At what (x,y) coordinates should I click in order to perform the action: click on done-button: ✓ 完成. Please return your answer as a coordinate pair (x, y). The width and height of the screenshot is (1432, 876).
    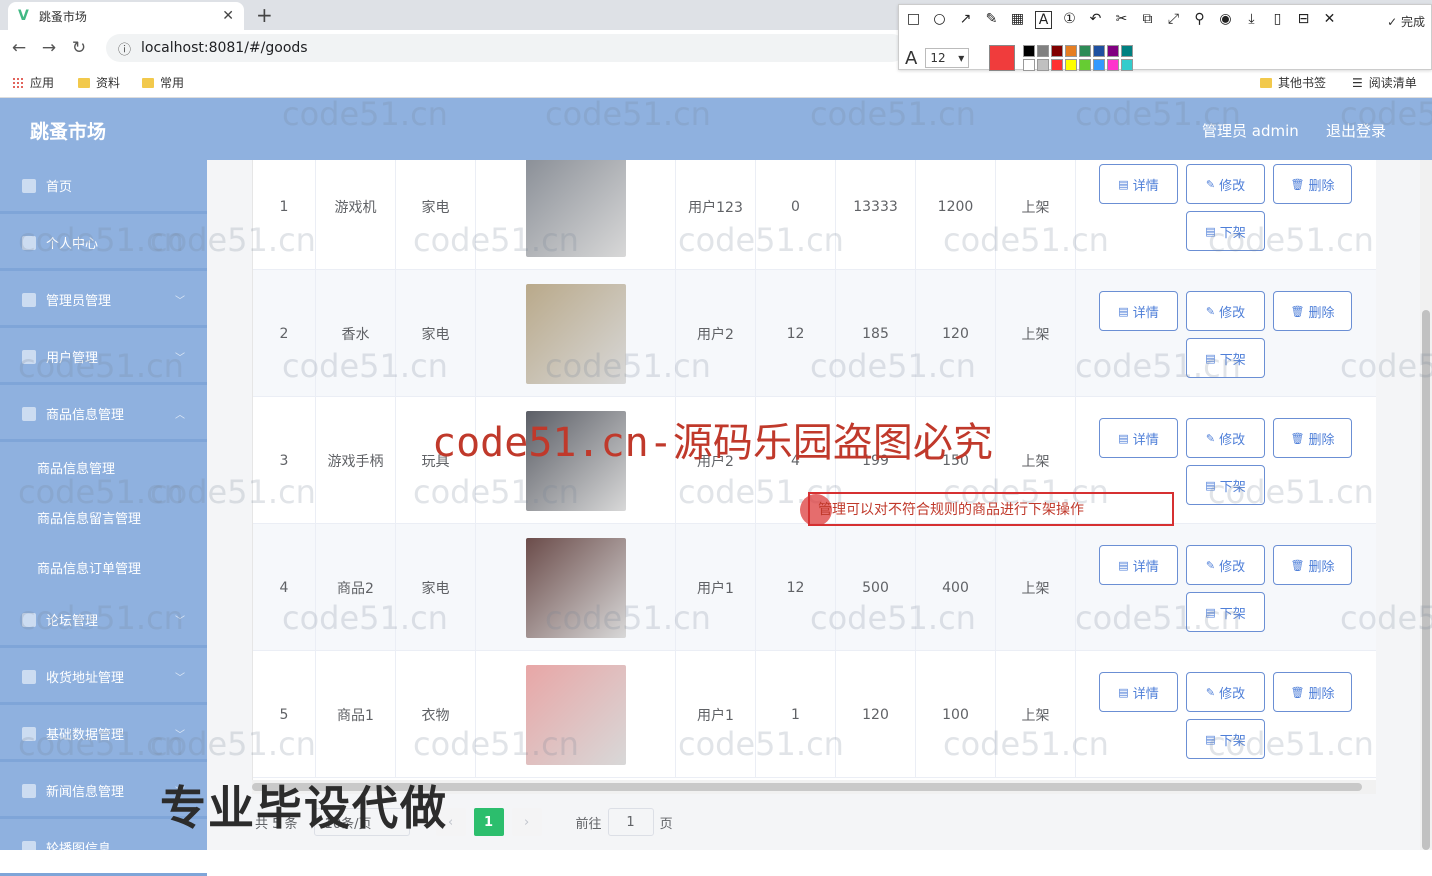
    Looking at the image, I should click on (1406, 21).